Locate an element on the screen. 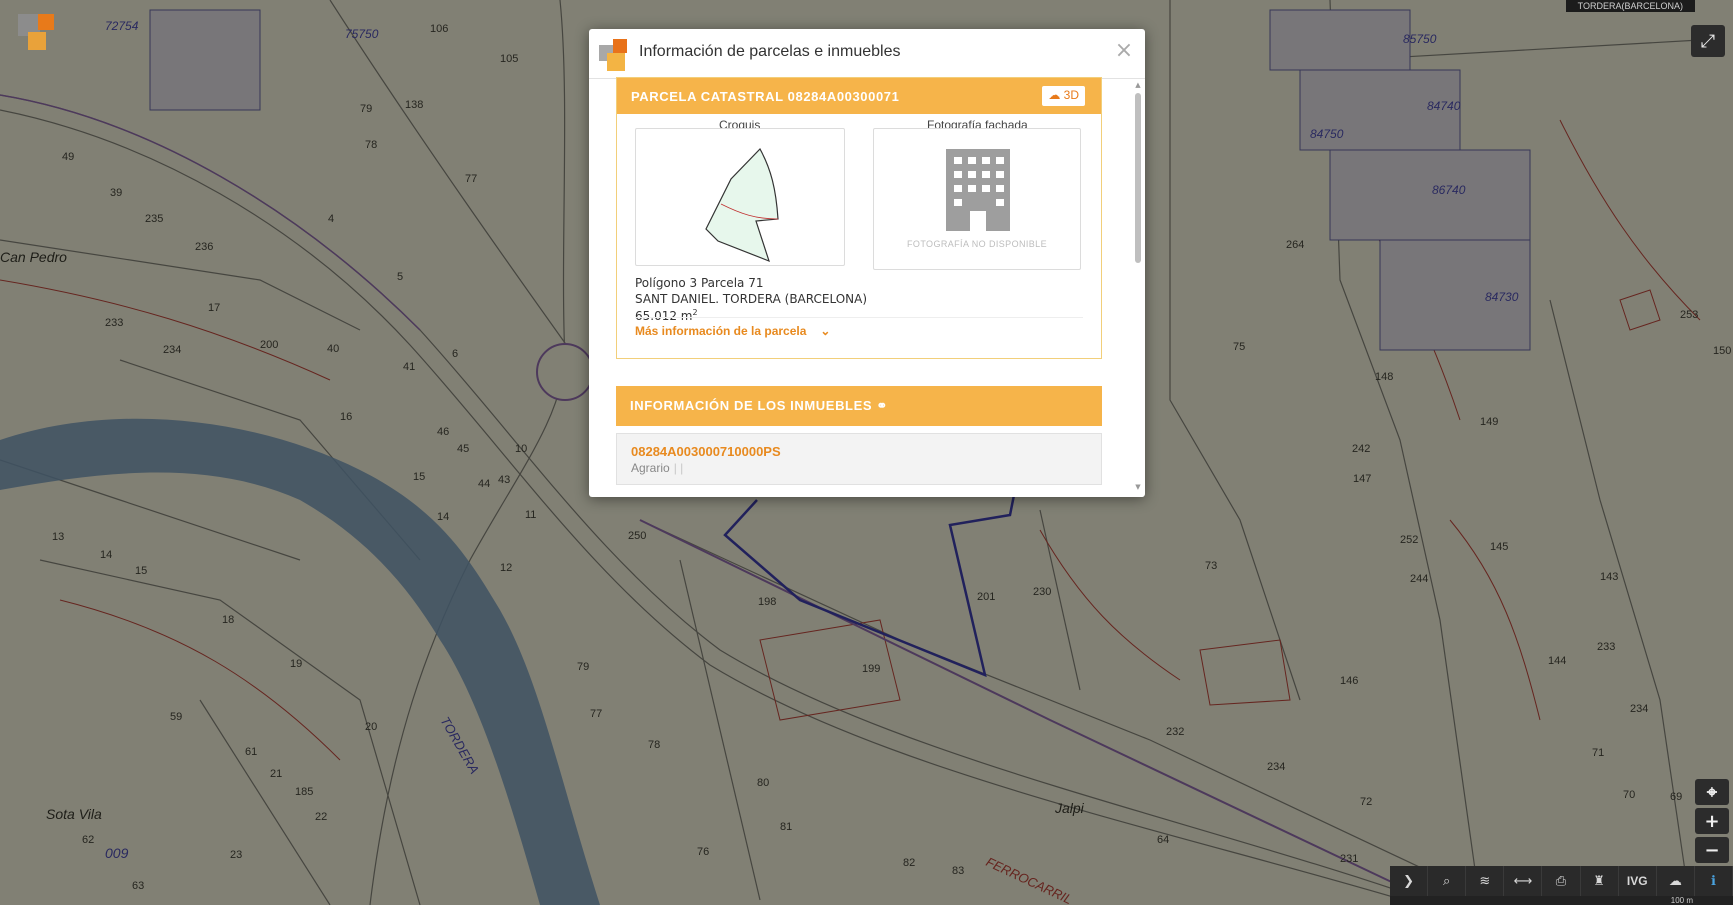 This screenshot has width=1733, height=905. link-icon: ⚭ is located at coordinates (882, 405).